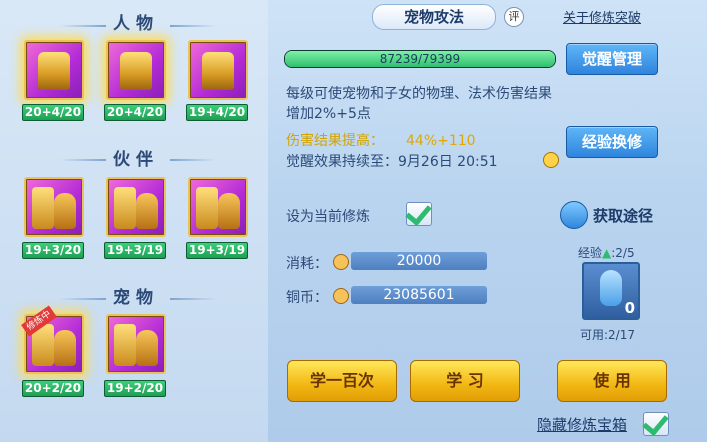  Describe the element at coordinates (623, 253) in the screenshot. I see `exp-value: :2/5` at that location.